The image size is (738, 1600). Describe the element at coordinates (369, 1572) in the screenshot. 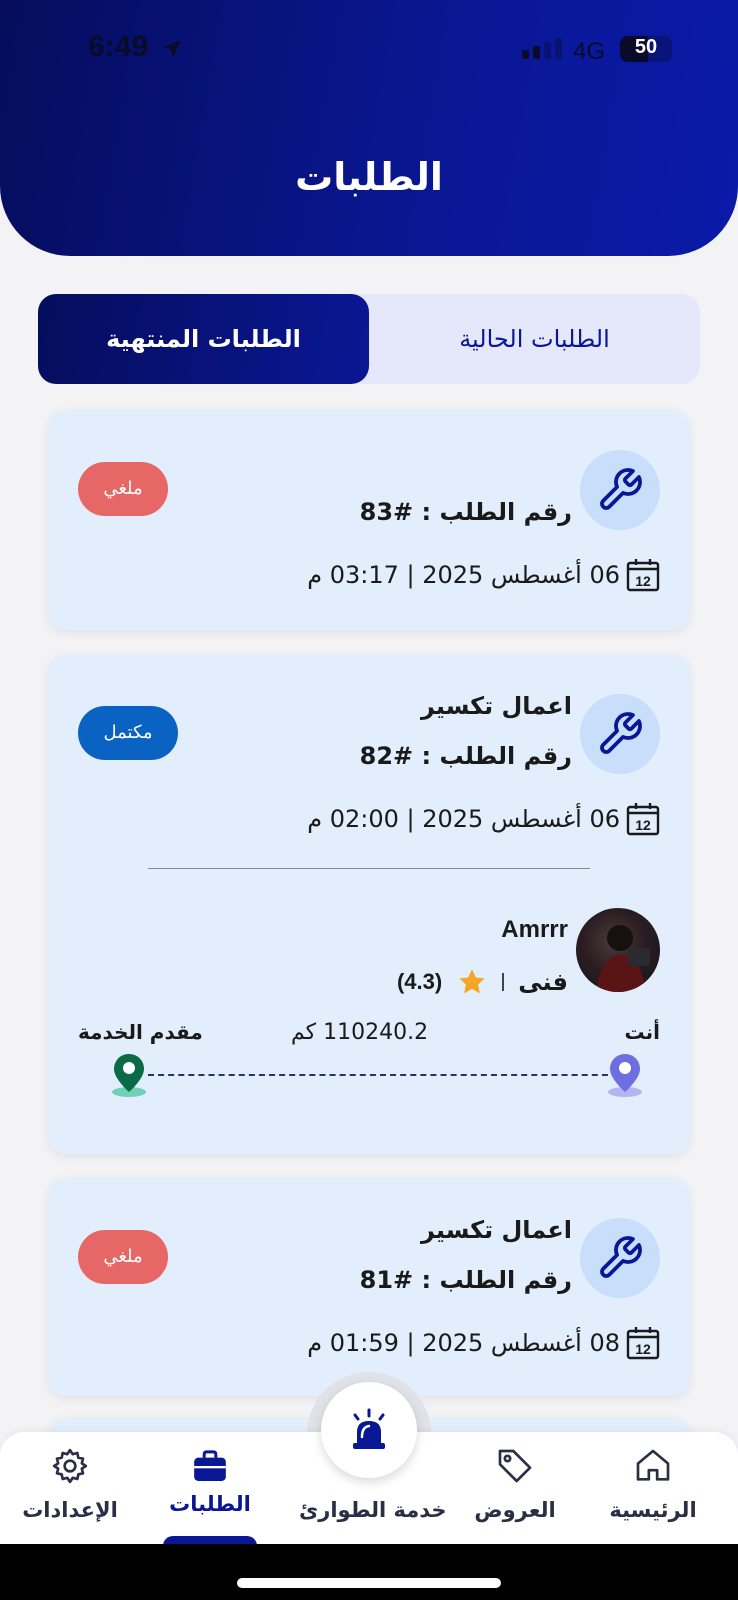

I see `home-indicator-area` at that location.